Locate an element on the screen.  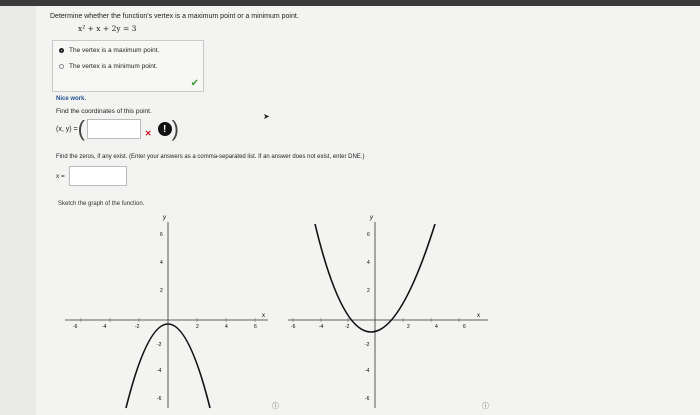
zeros-label: x = is located at coordinates (60, 176).